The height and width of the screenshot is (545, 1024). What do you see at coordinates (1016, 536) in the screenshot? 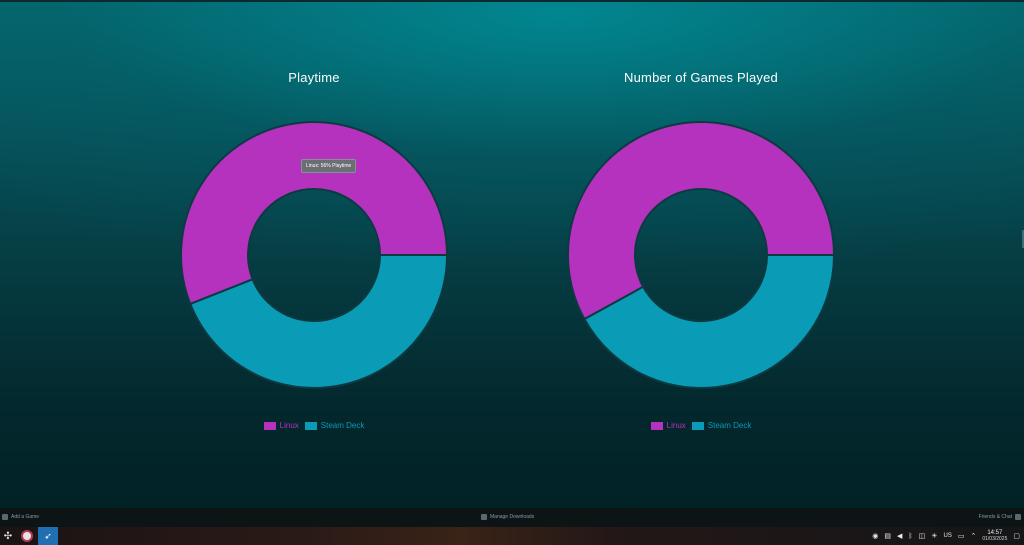
I see `desktop-icon: ▢` at bounding box center [1016, 536].